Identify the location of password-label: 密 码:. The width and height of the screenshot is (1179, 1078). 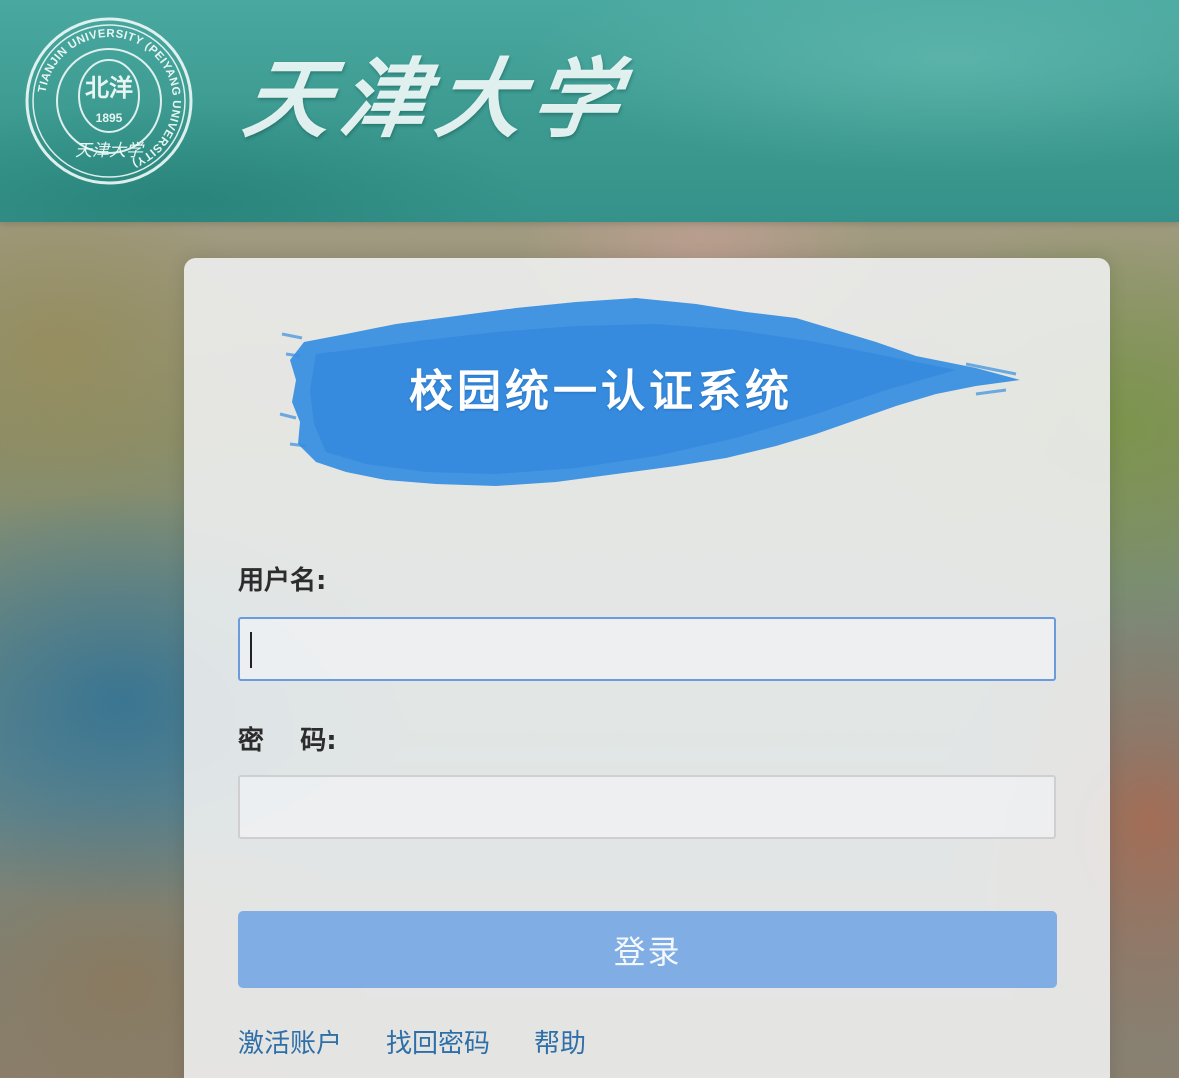
(287, 741).